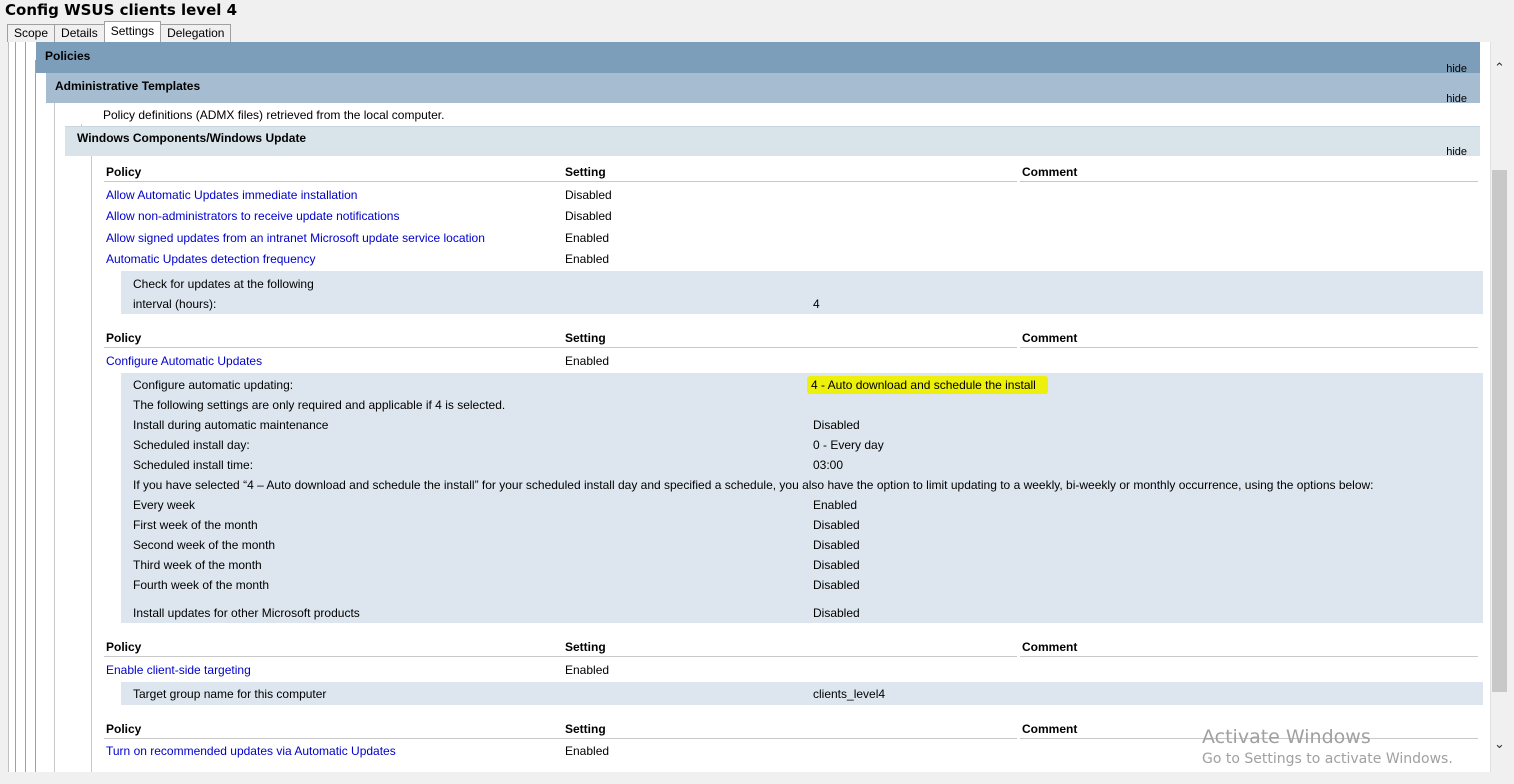 This screenshot has width=1514, height=784. Describe the element at coordinates (816, 304) in the screenshot. I see `detail-value: 4` at that location.